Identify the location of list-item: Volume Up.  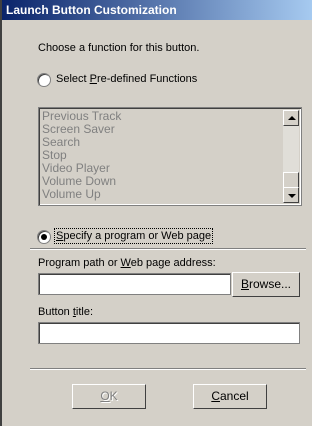
(71, 194).